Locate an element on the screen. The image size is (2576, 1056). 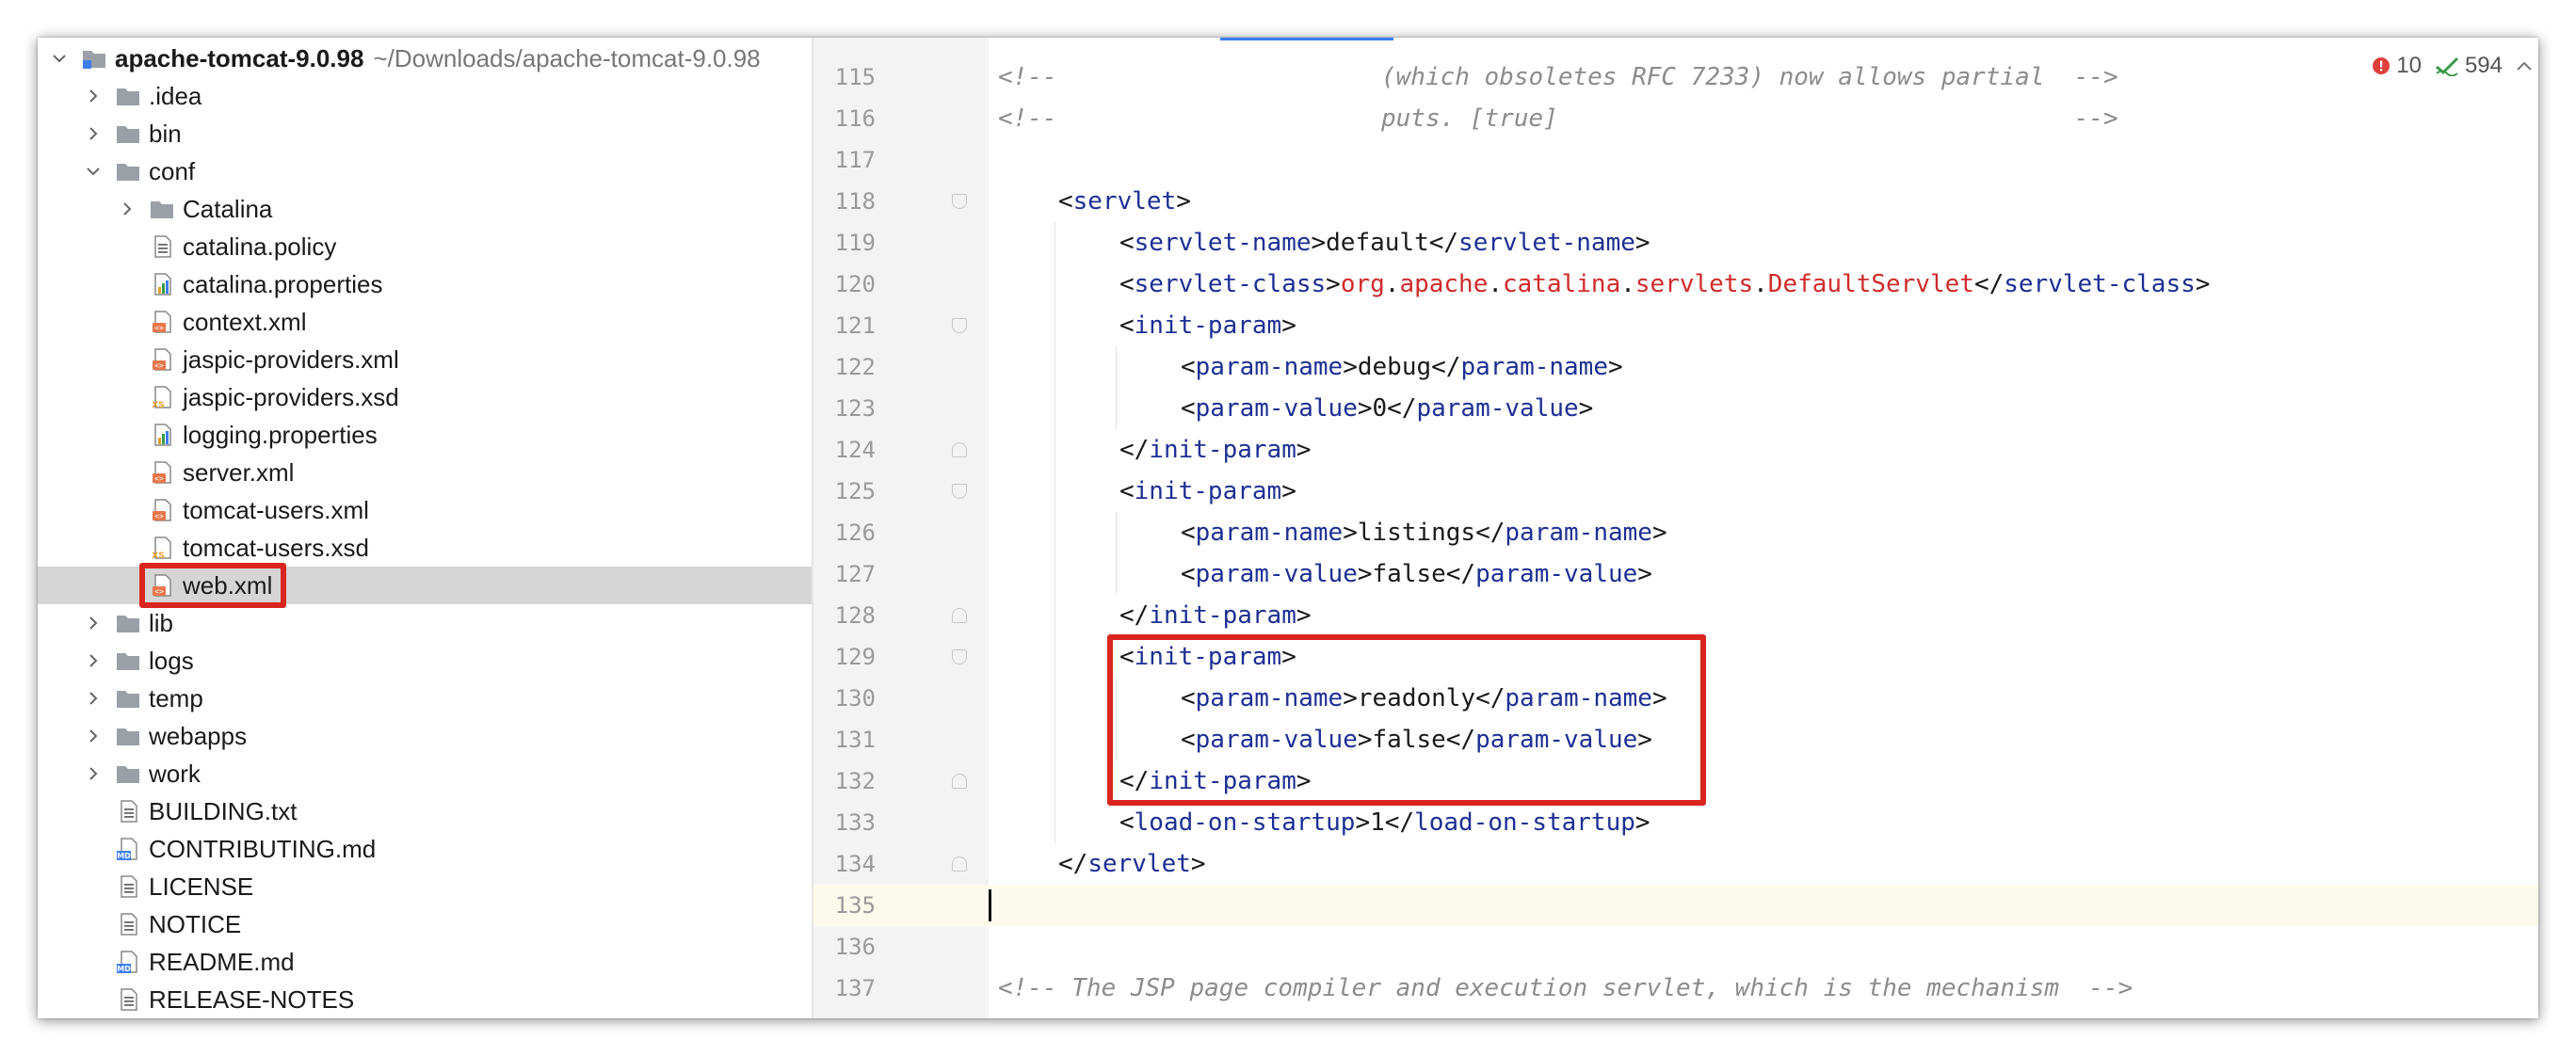
tree-item-contributing-md: MD CONTRIBUTING.md is located at coordinates (425, 849).